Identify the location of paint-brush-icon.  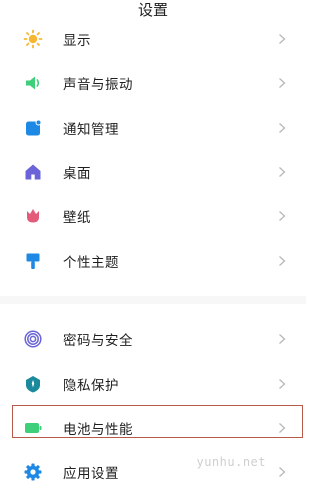
(33, 261).